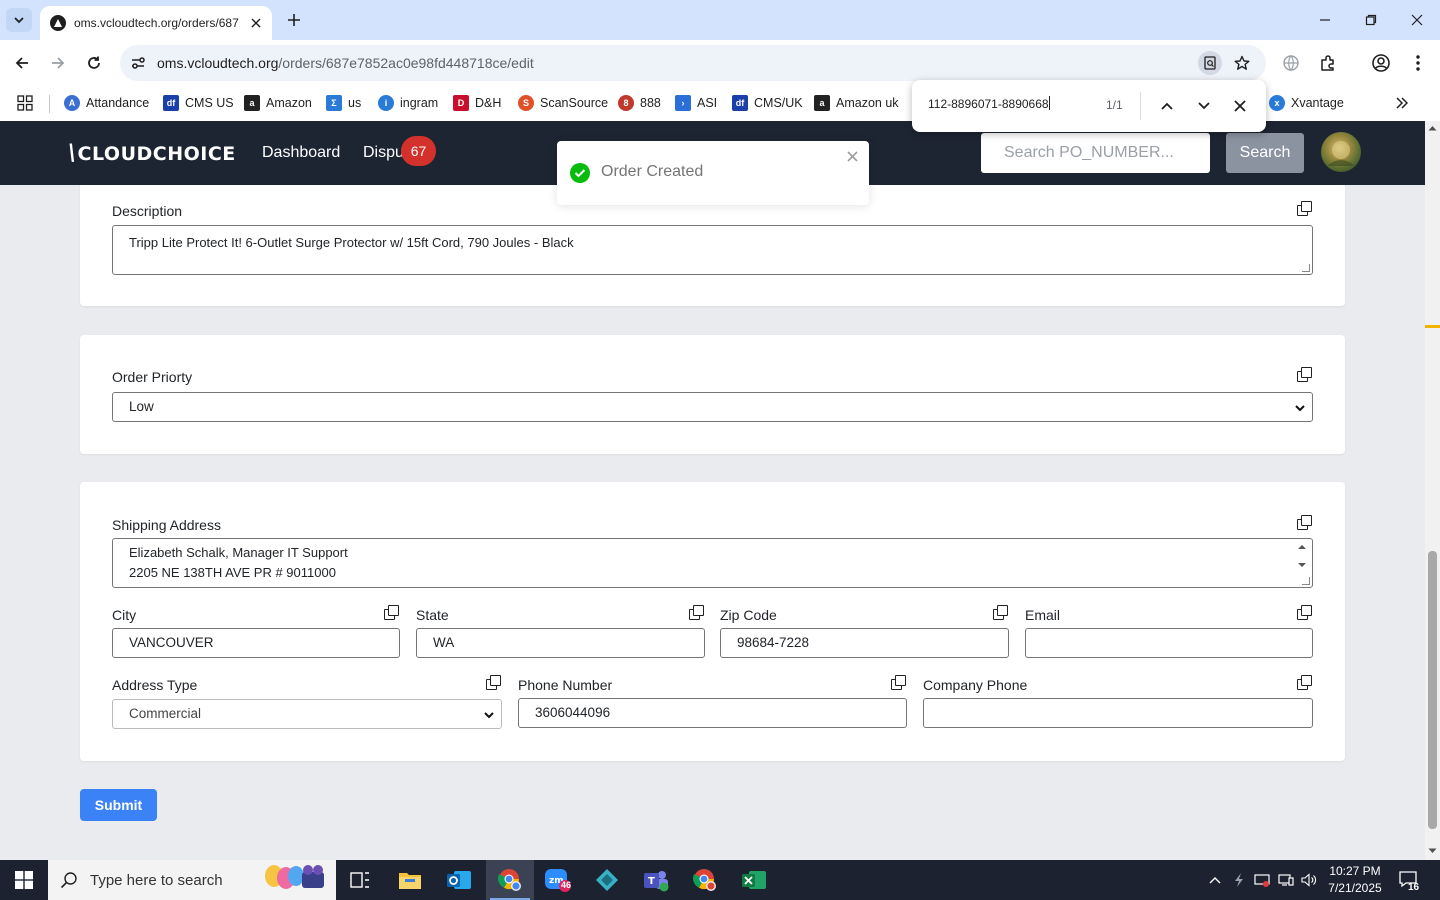  What do you see at coordinates (118, 805) in the screenshot?
I see `submit-button: Submit` at bounding box center [118, 805].